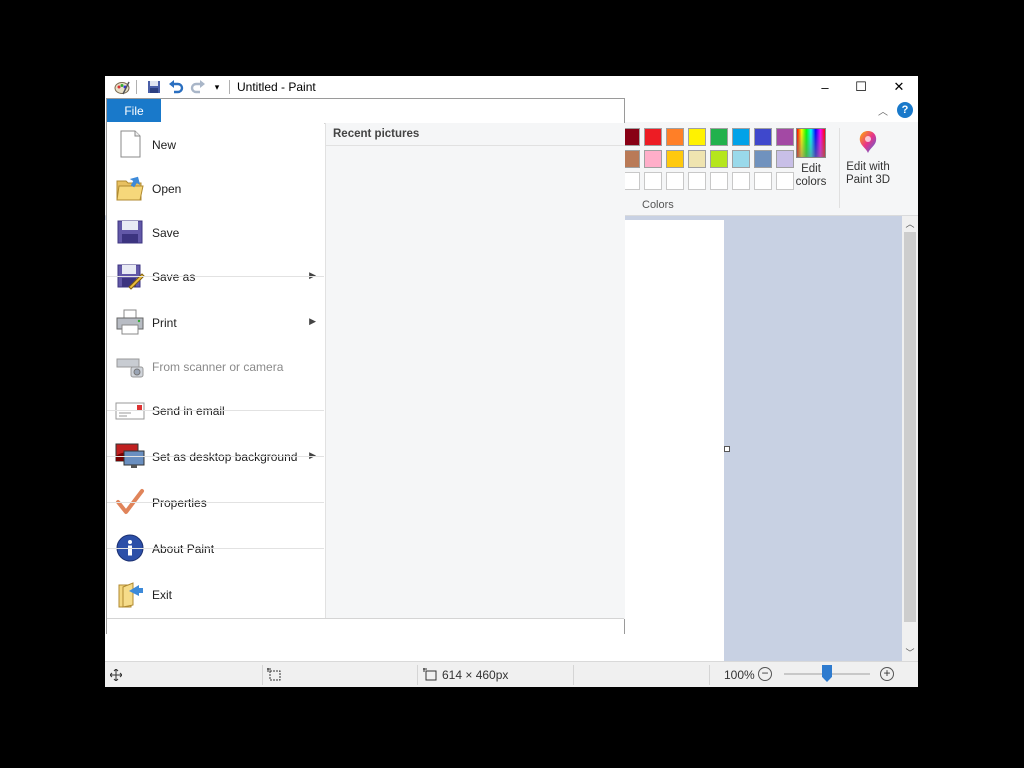  I want to click on maximize-button: ☐, so click(861, 87).